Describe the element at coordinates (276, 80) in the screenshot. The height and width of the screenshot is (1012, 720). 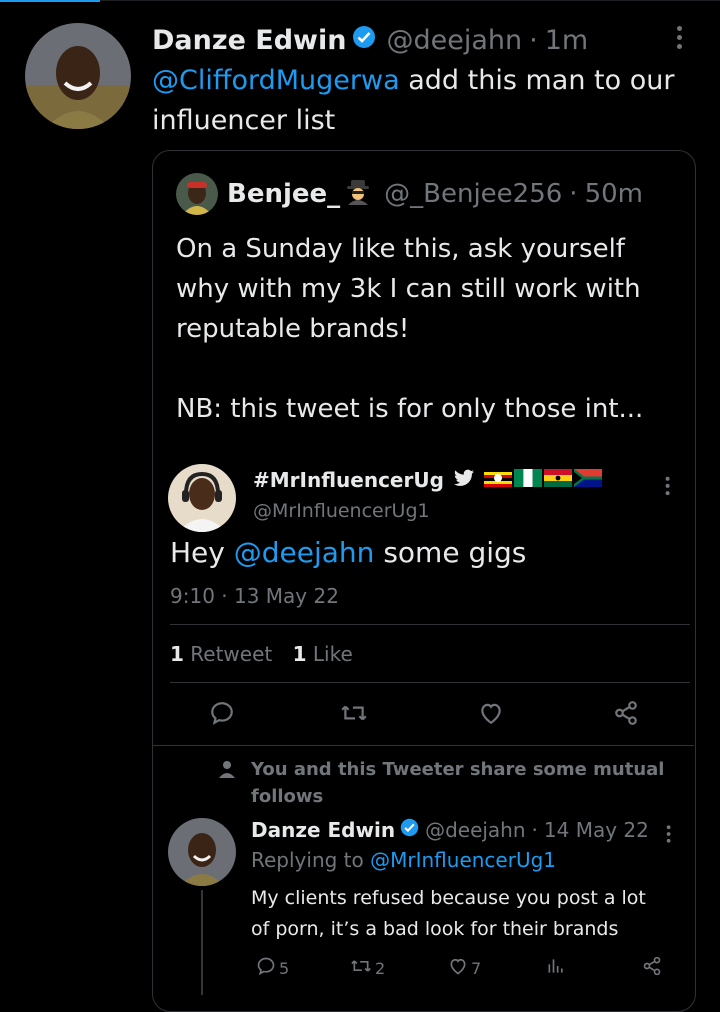
I see `mention-link: @CliffordMugerwa` at that location.